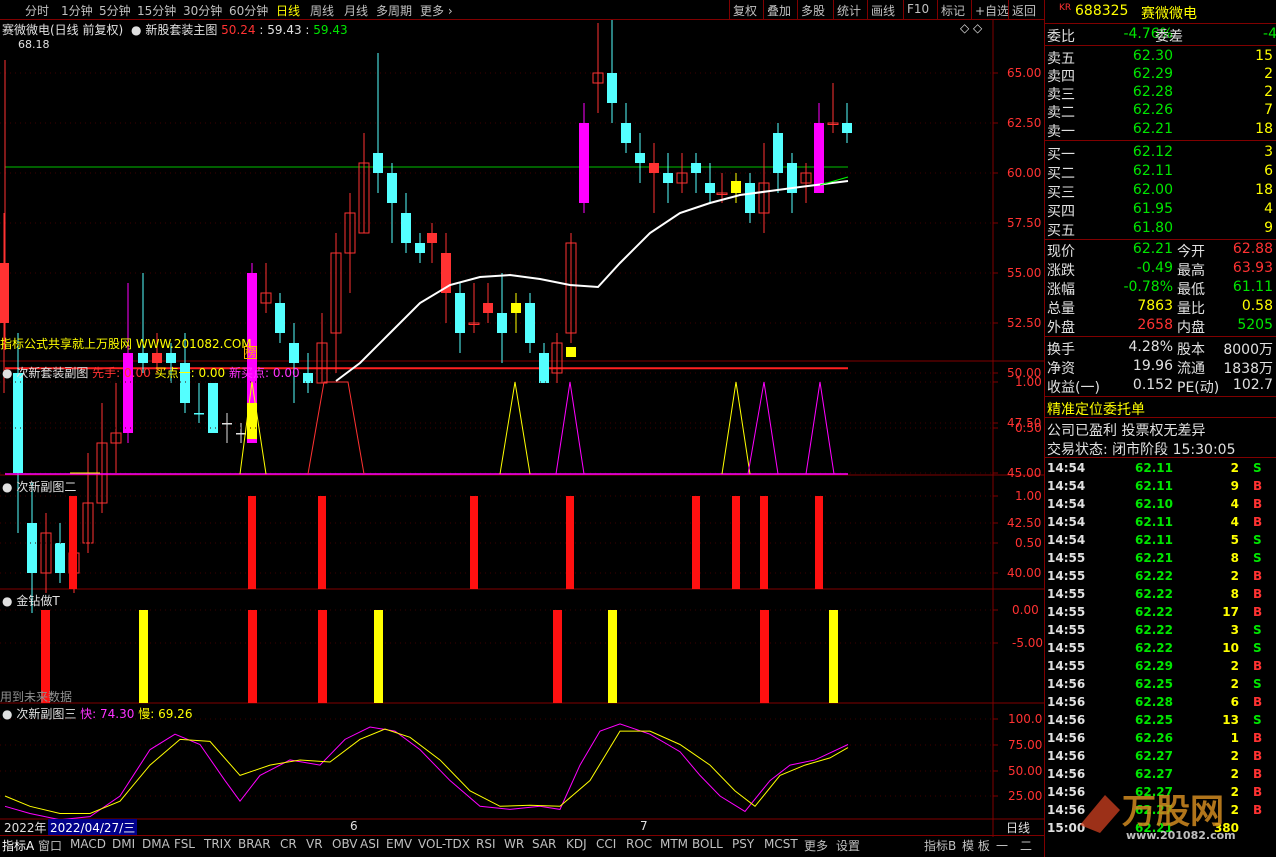 The height and width of the screenshot is (857, 1276). I want to click on date-year: 2022年, so click(25, 828).